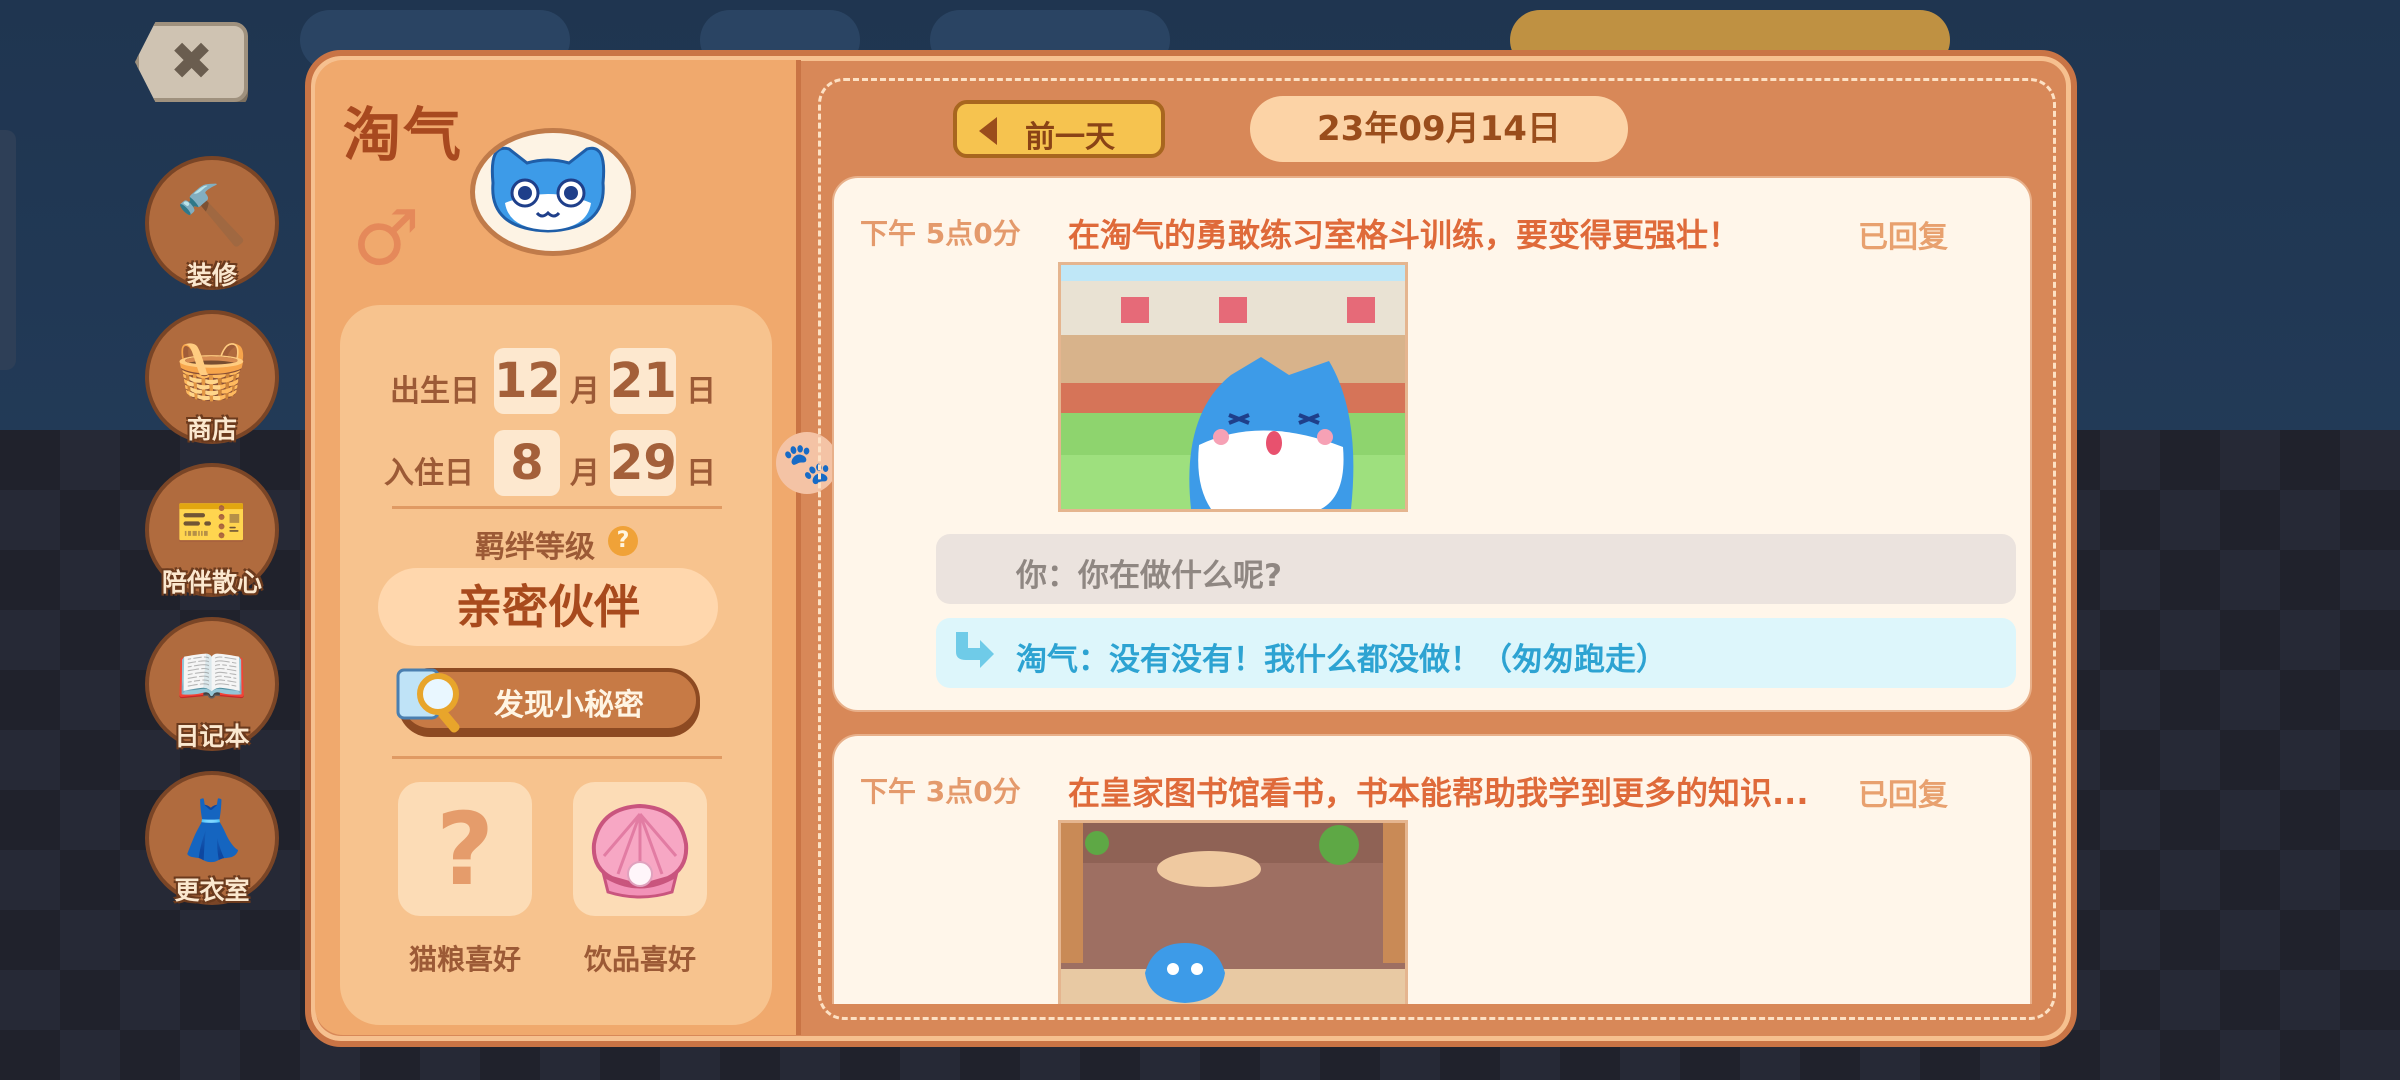  I want to click on ticket-icon: 🎫, so click(212, 521).